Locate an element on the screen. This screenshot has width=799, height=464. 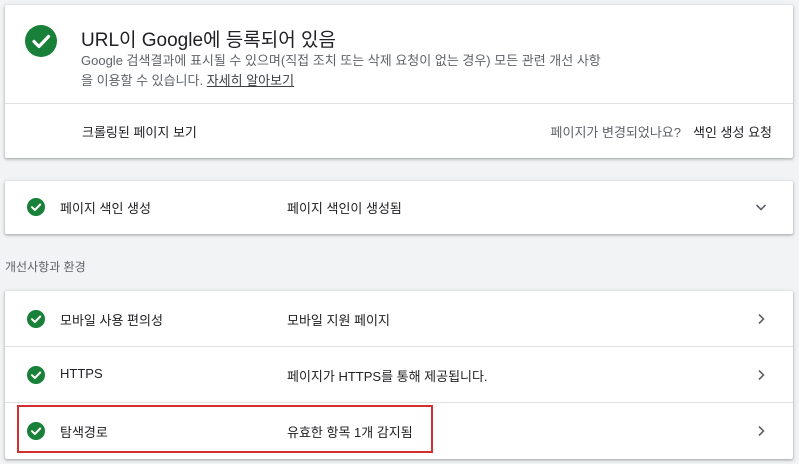
enhancement-row-https: HTTPS 페이지가 HTTPS를 통해 제공됩니다. is located at coordinates (399, 375).